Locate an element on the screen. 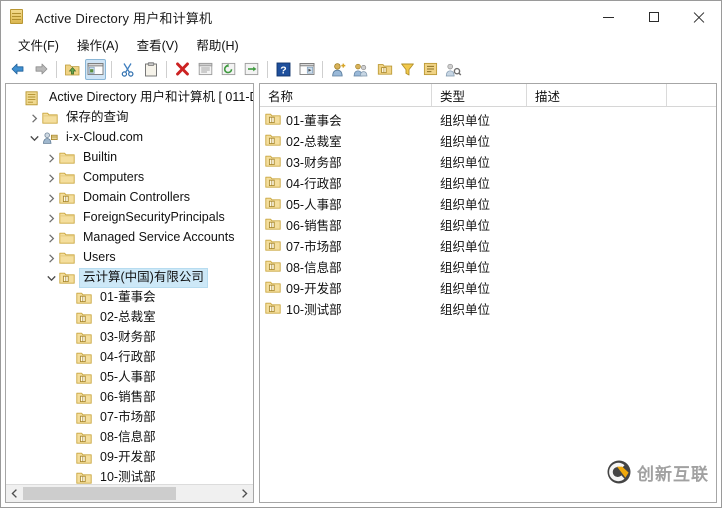 The image size is (722, 508). tree-node-ou-03: 03-财务部 is located at coordinates (129, 338).